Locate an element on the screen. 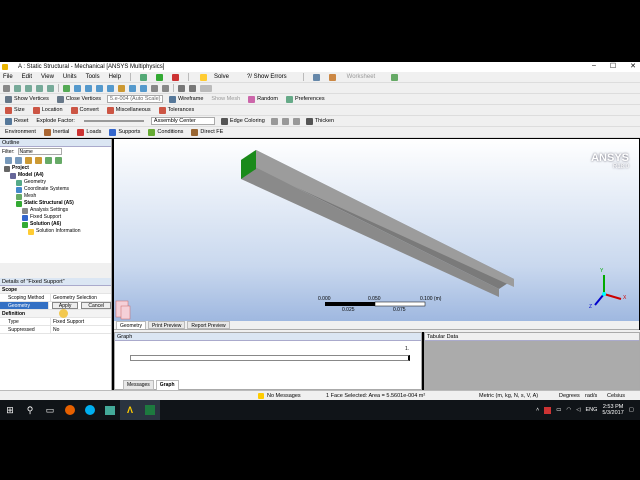 This screenshot has height=480, width=640. geometry-row: Geometry Apply Cancel is located at coordinates (55, 306).